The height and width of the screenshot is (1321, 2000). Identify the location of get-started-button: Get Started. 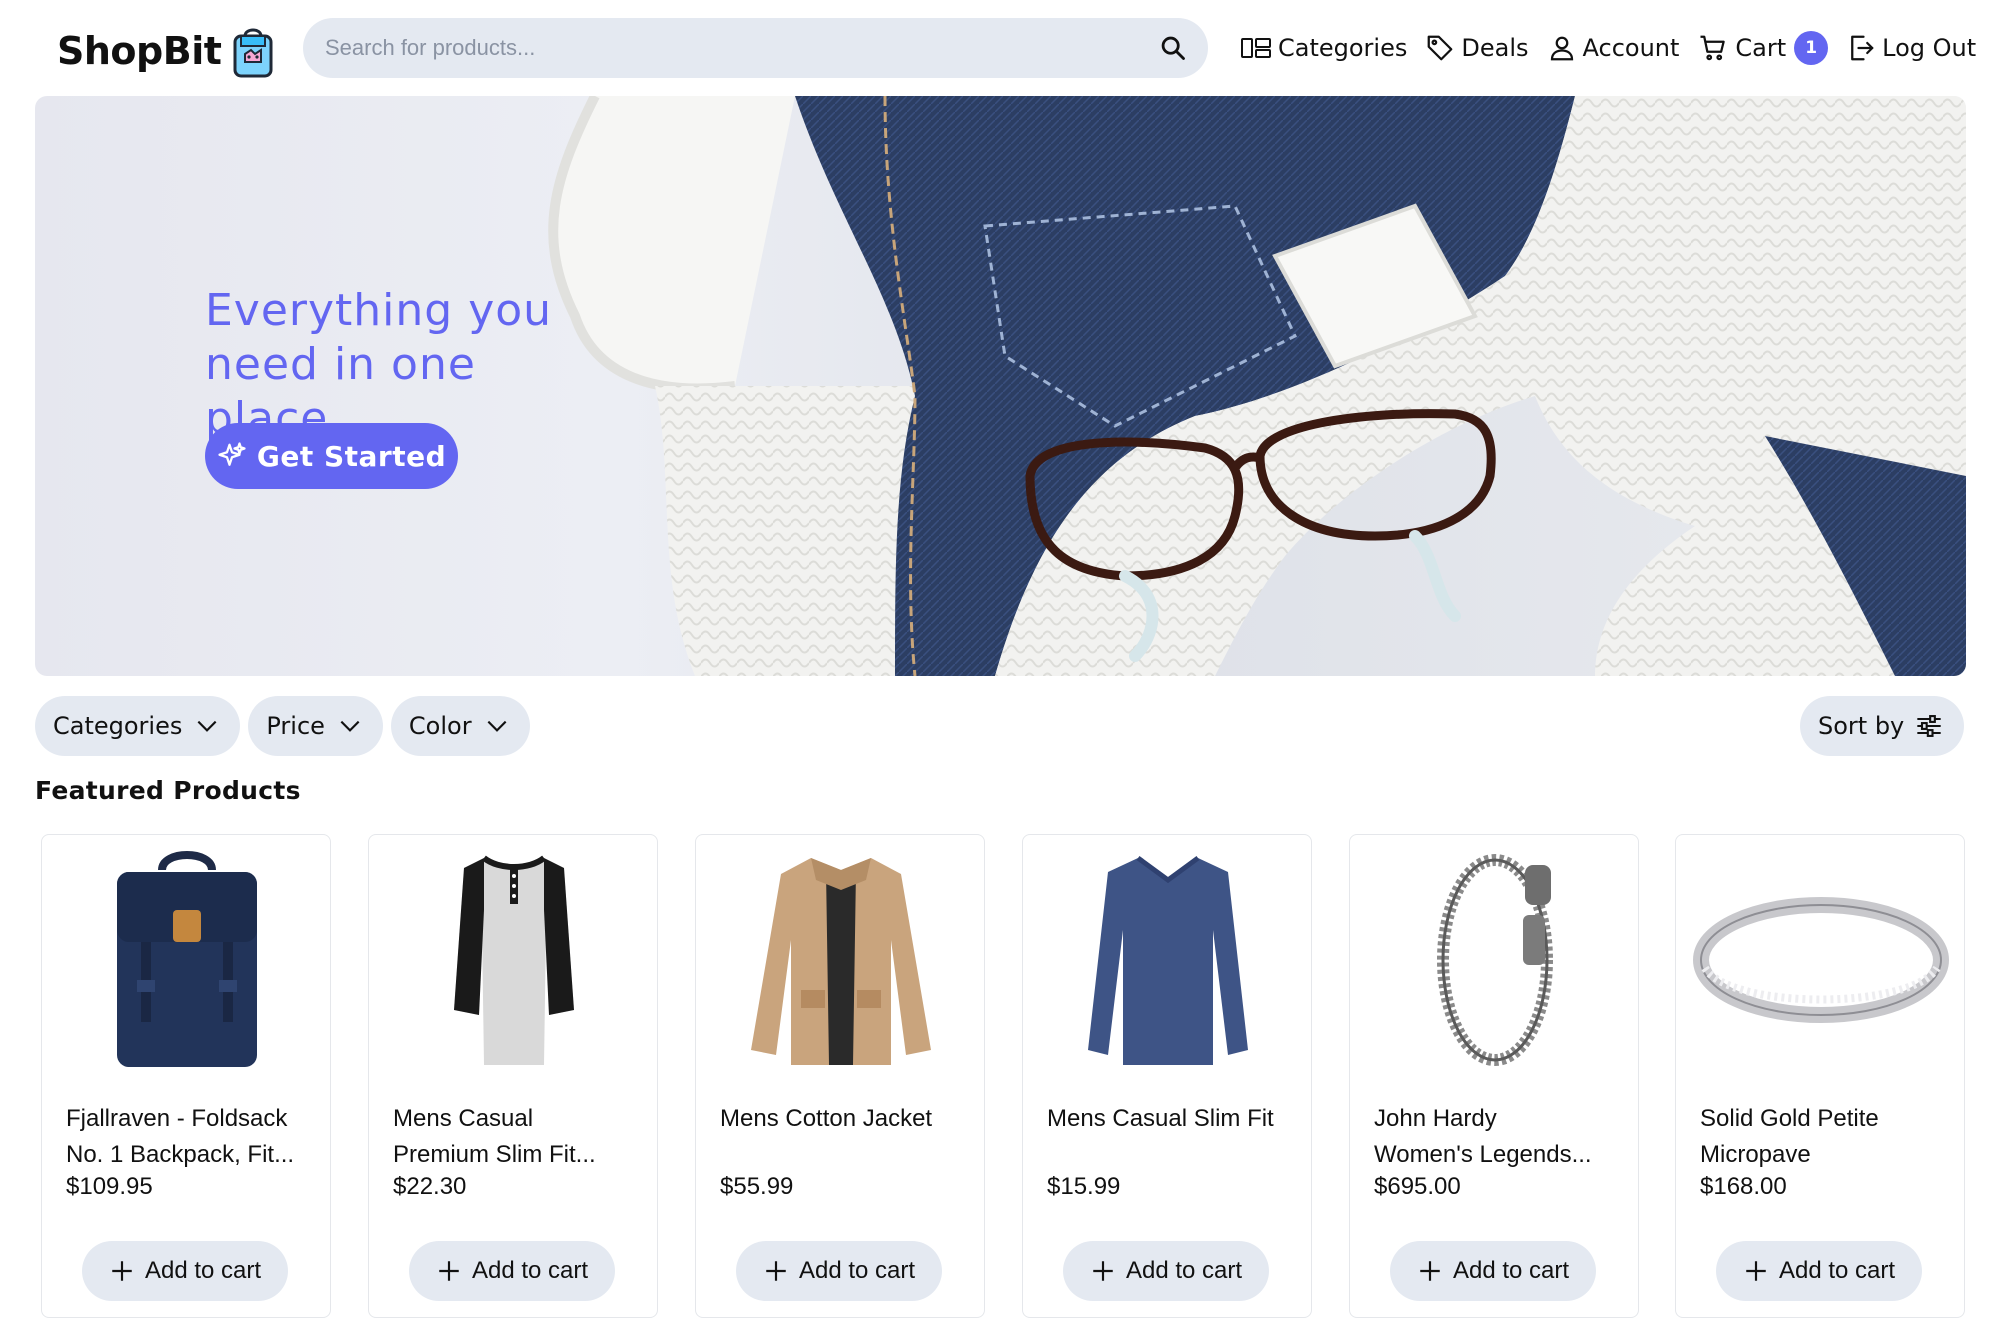
(331, 456).